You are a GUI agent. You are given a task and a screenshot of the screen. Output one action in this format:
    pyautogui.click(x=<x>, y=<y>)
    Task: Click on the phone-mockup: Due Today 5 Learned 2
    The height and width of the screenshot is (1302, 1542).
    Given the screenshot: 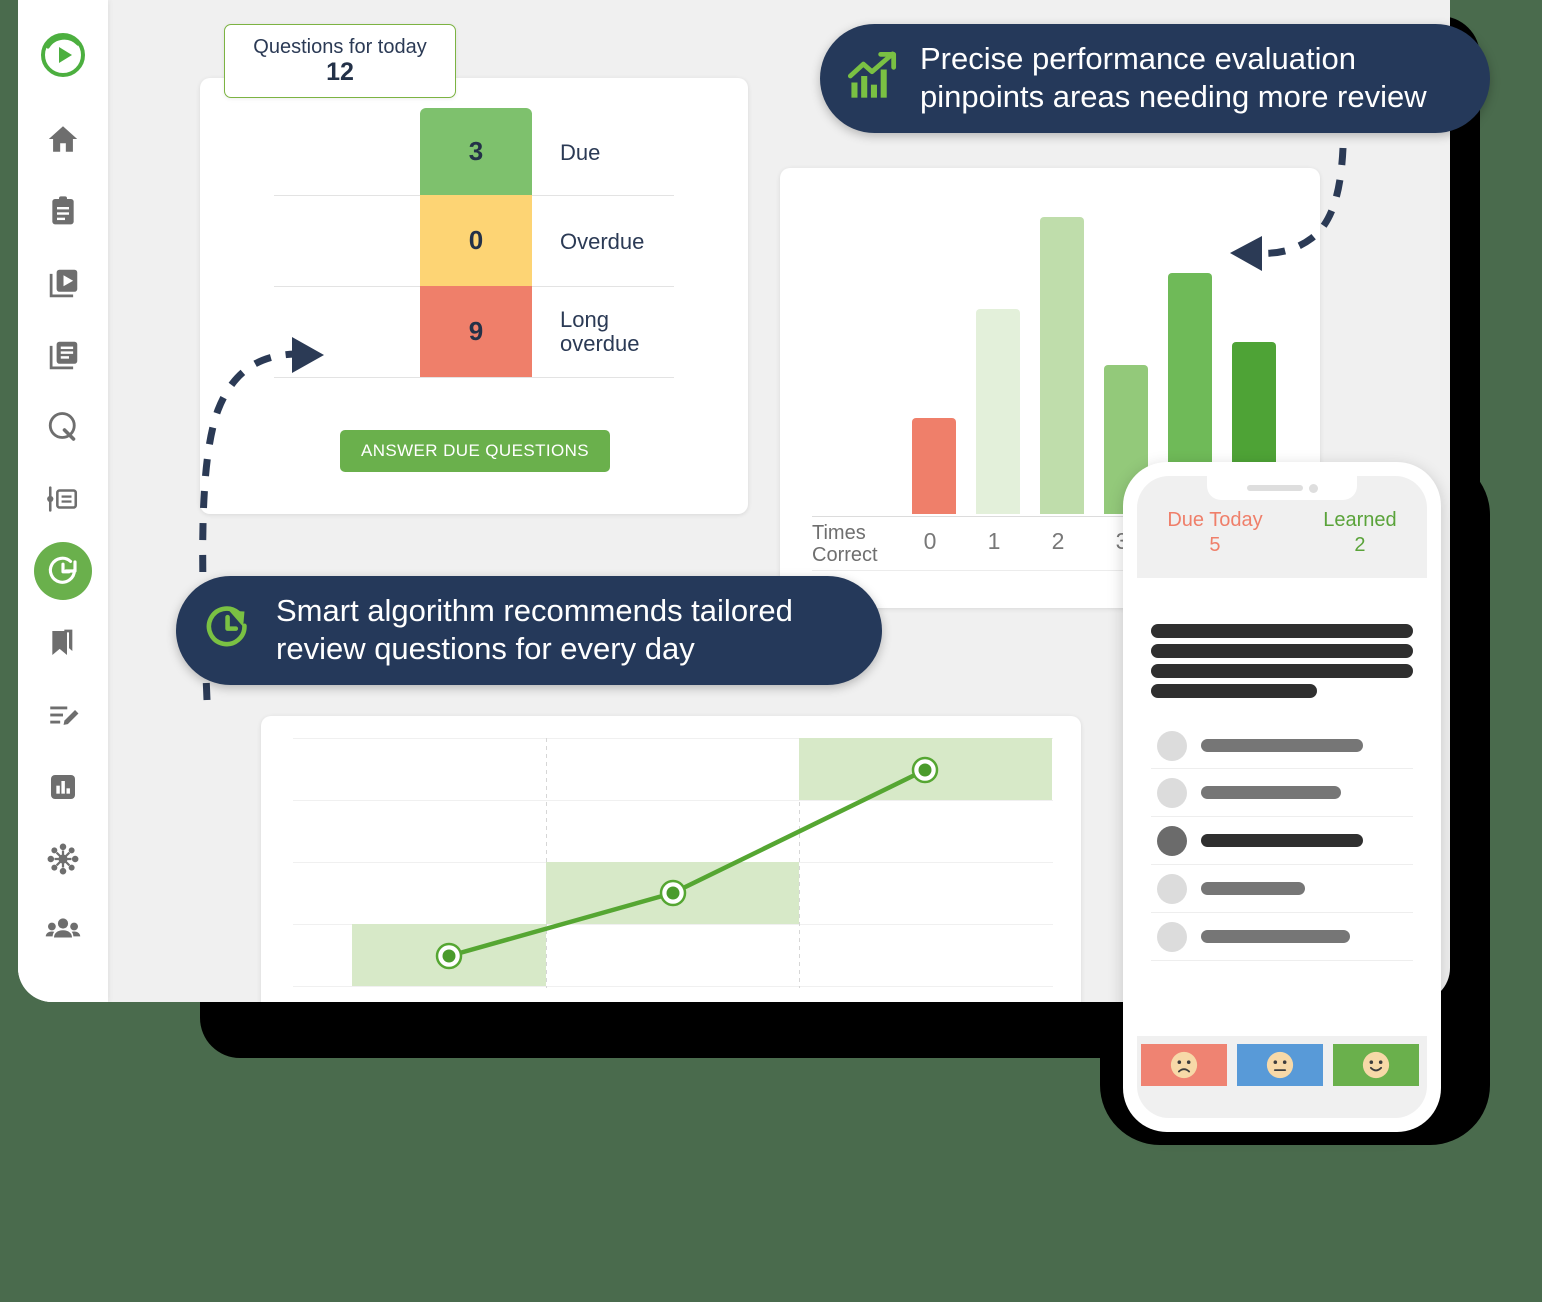 What is the action you would take?
    pyautogui.click(x=1282, y=797)
    